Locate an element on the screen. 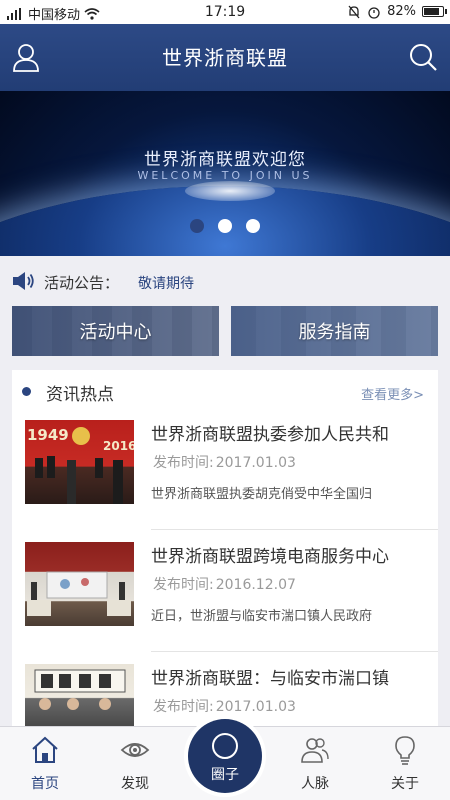 The height and width of the screenshot is (800, 450). news-item-title: 世界浙商联盟：与临安市湍口镇 is located at coordinates (270, 679).